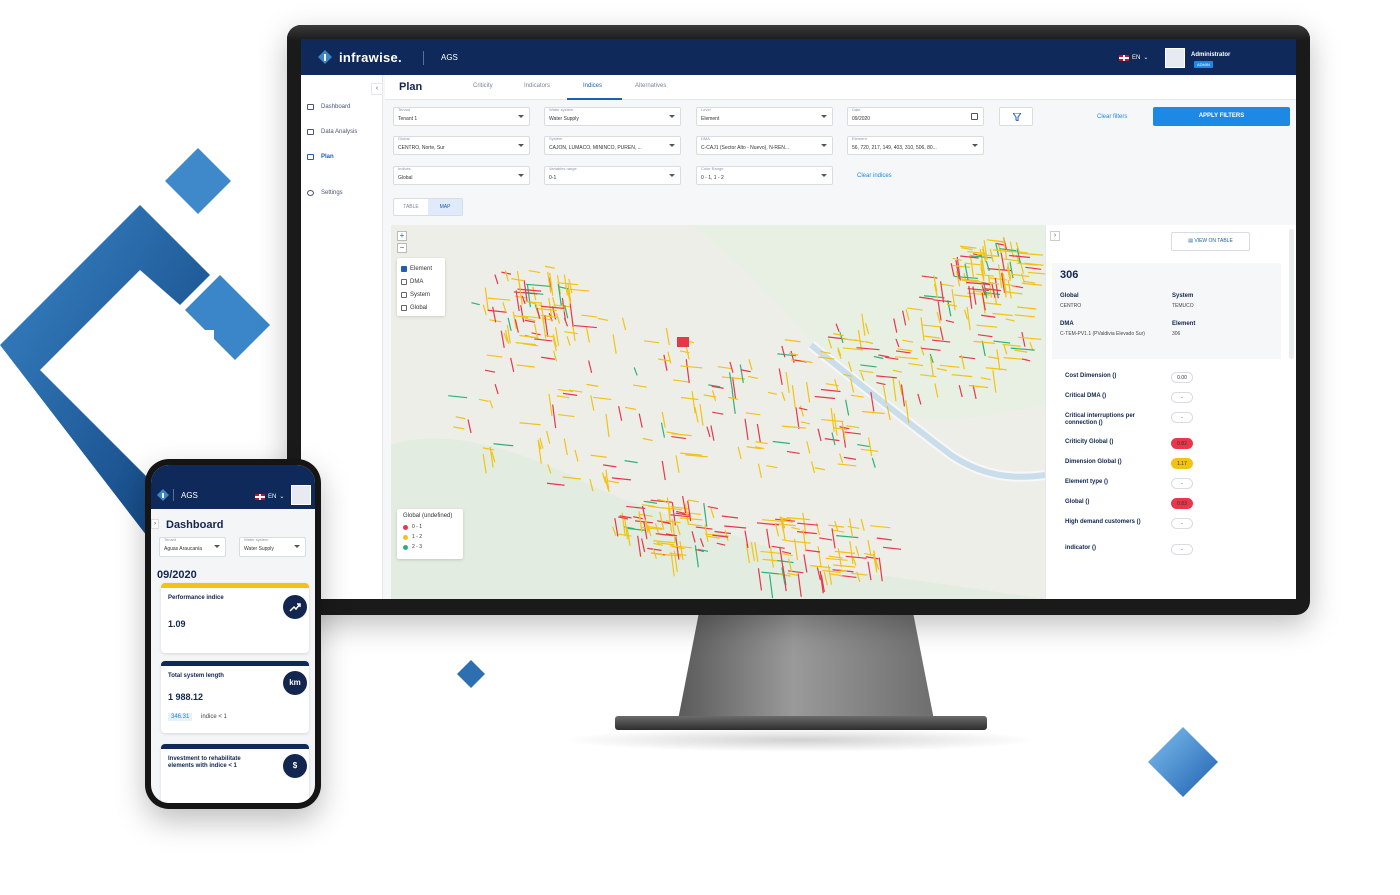  Describe the element at coordinates (421, 268) in the screenshot. I see `layer-element: Element` at that location.